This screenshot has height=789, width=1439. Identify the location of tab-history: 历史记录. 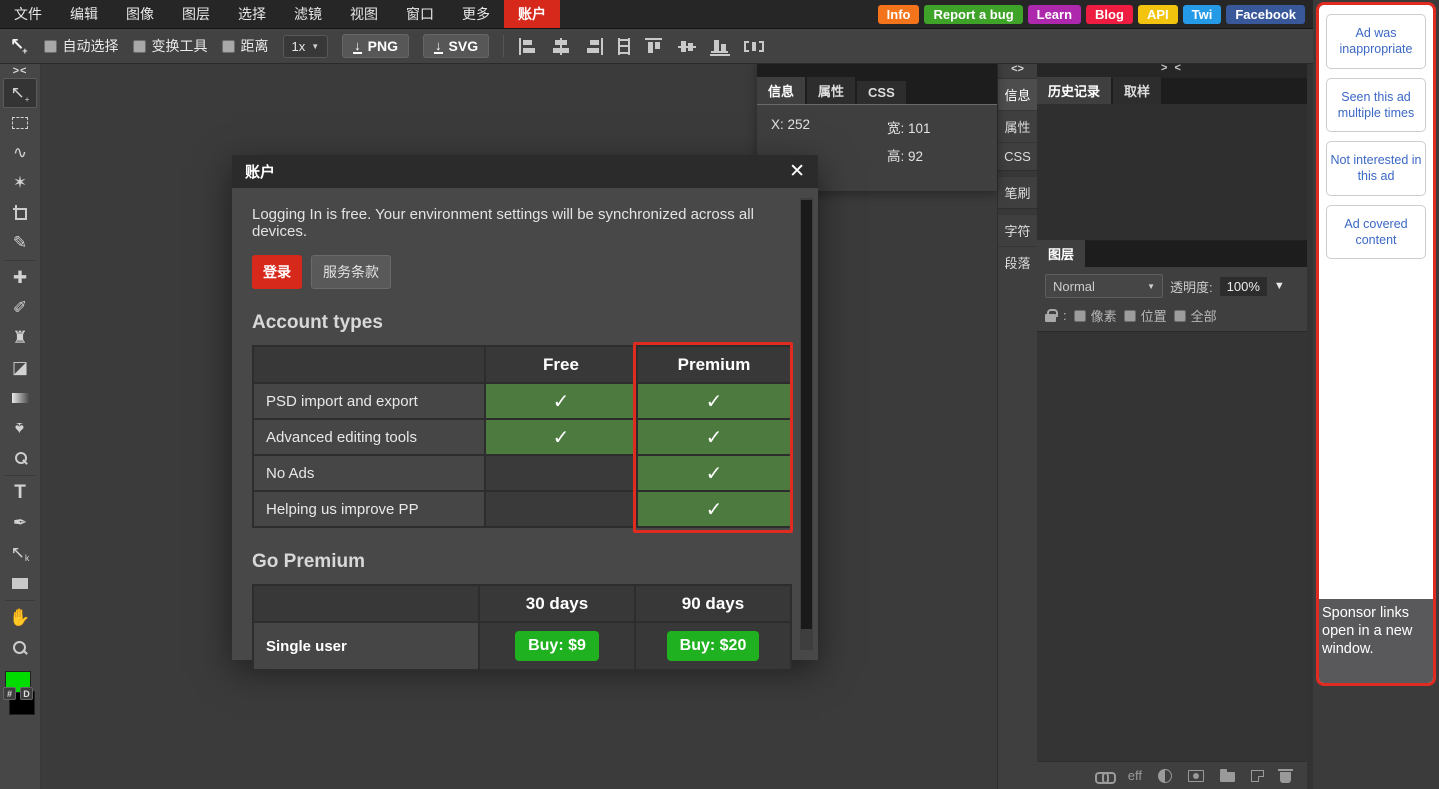
(1074, 90).